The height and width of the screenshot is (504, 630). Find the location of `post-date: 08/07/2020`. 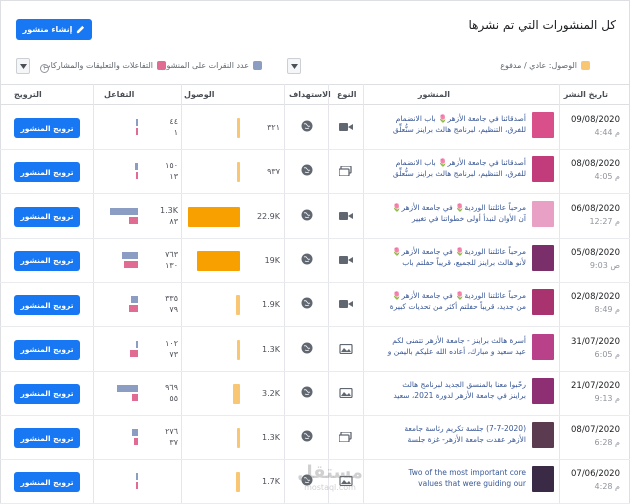

post-date: 08/07/2020 is located at coordinates (595, 430).